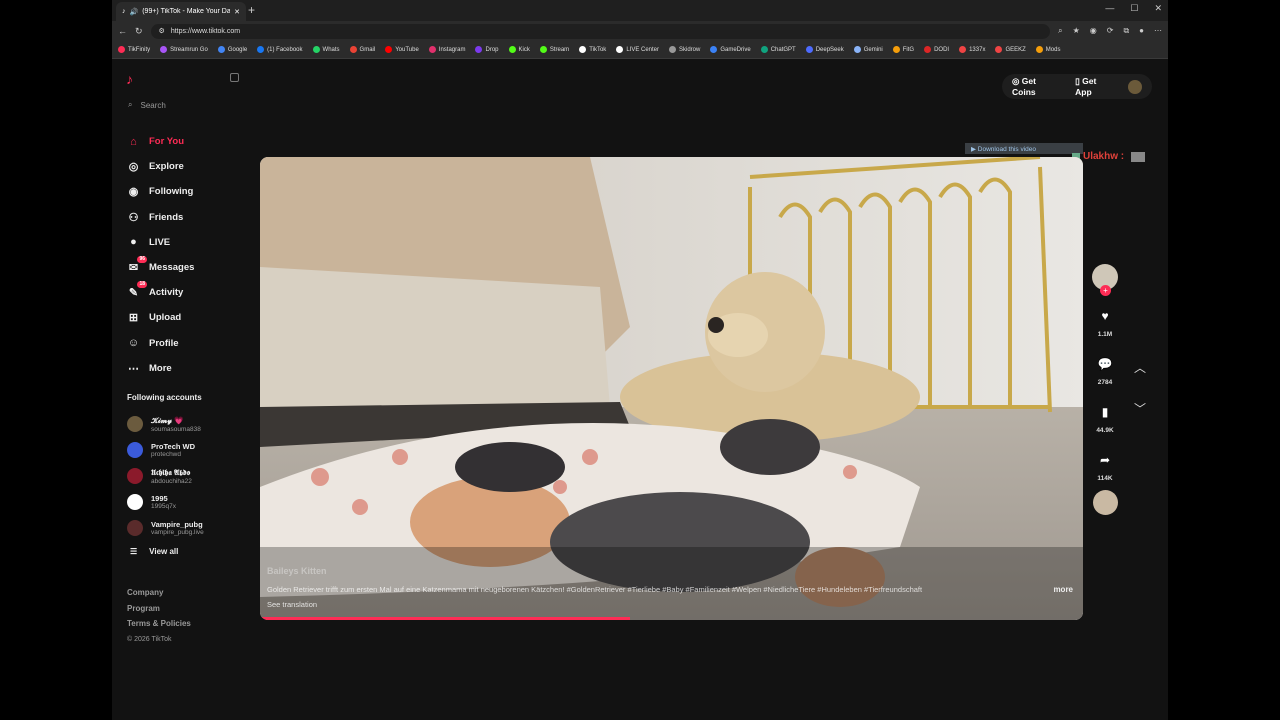 Image resolution: width=1280 pixels, height=720 pixels. What do you see at coordinates (600, 31) in the screenshot?
I see `address-bar: ⚙ https://www.tiktok.com` at bounding box center [600, 31].